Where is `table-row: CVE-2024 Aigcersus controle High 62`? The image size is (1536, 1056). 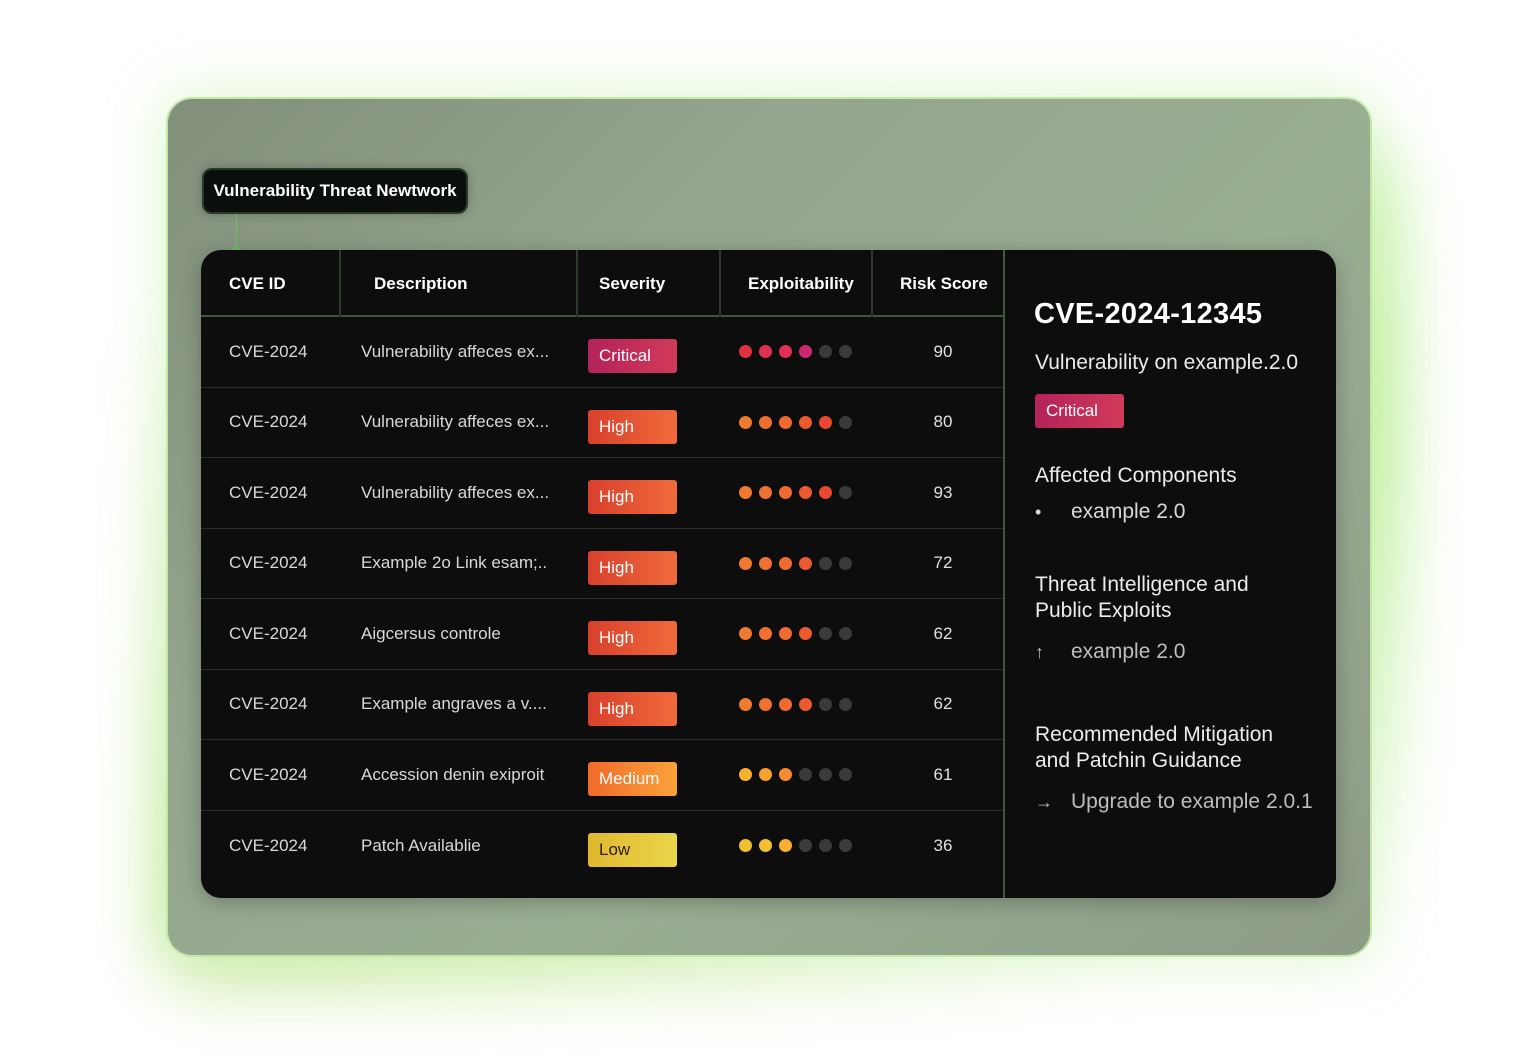 table-row: CVE-2024 Aigcersus controle High 62 is located at coordinates (602, 634).